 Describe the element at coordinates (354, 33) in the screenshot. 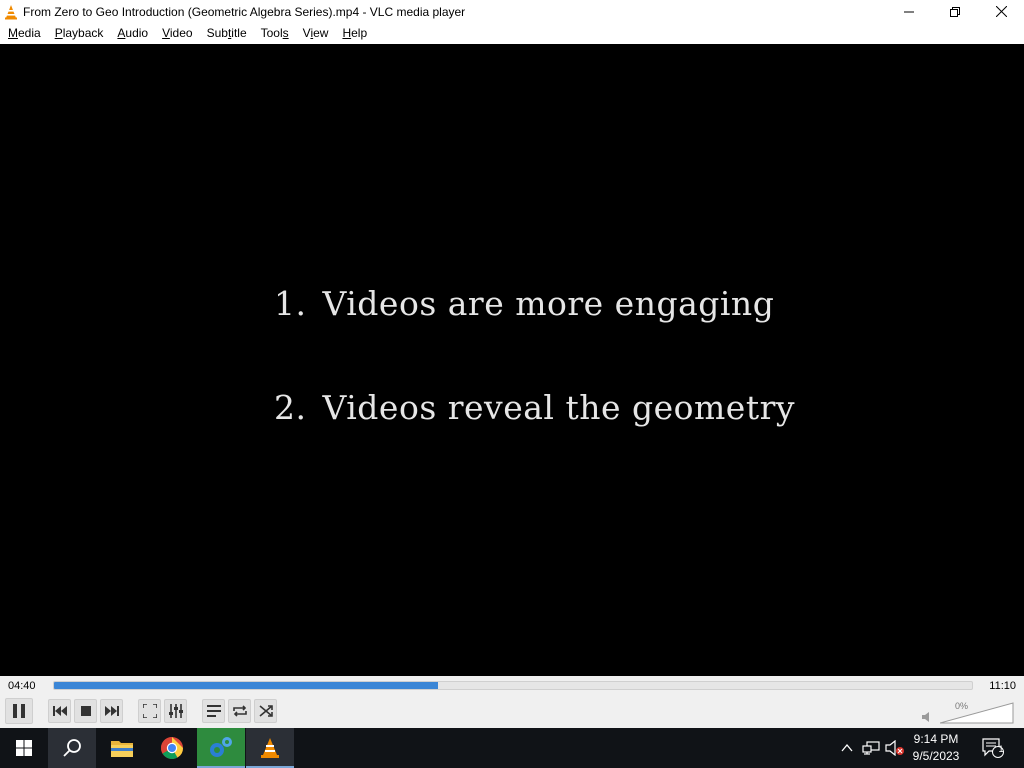

I see `menu-help: Help` at that location.